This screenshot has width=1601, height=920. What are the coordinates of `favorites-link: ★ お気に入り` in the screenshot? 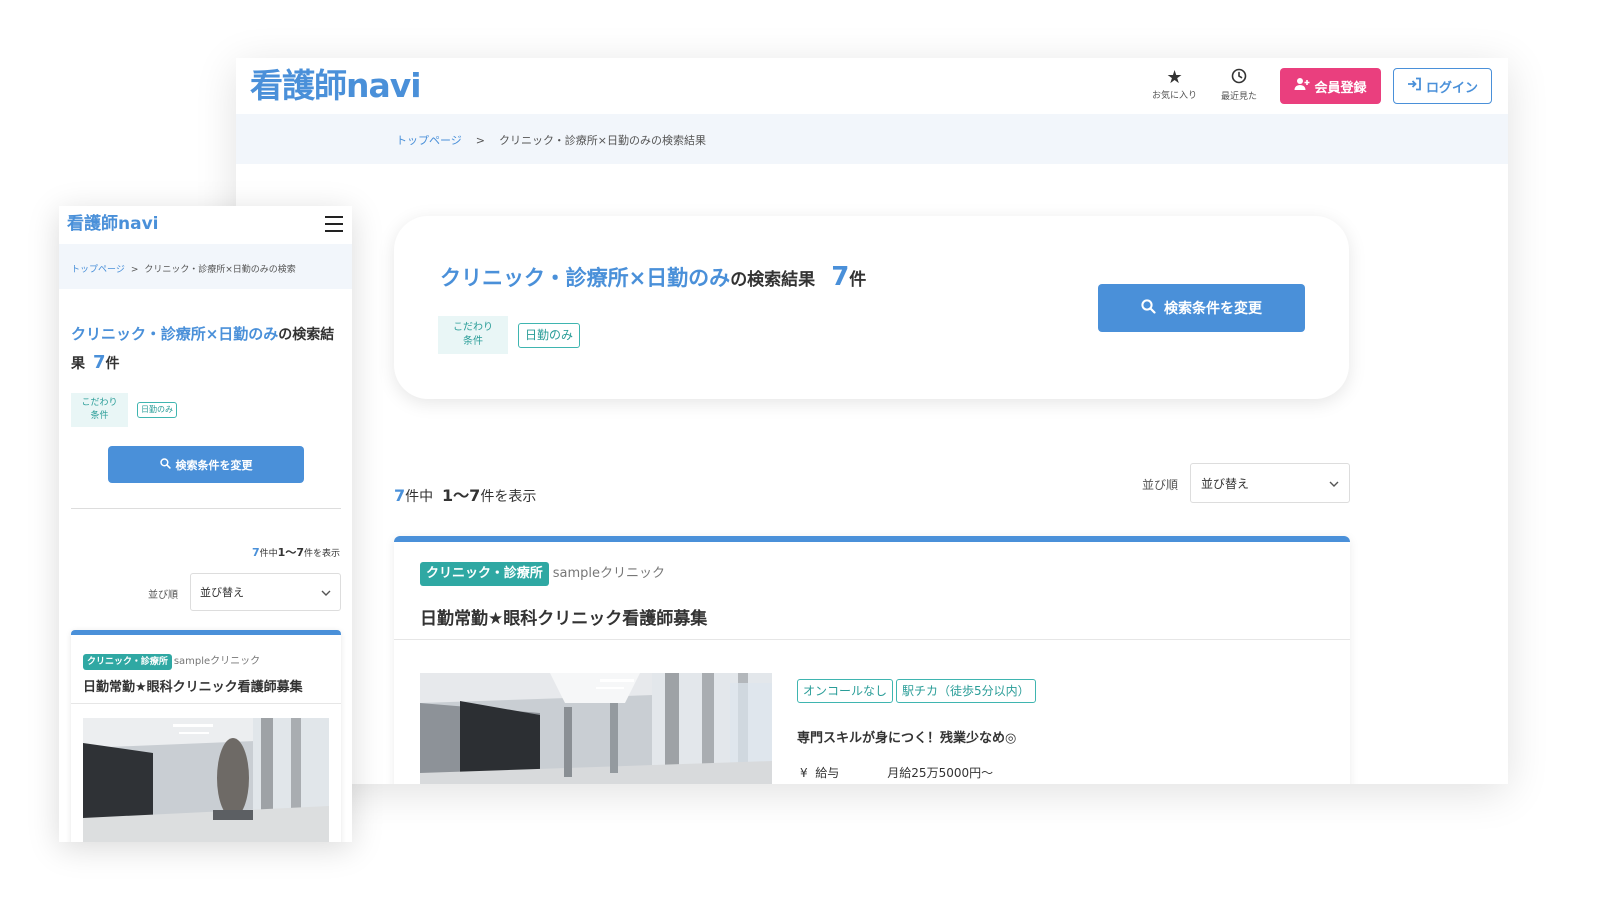 It's located at (1174, 85).